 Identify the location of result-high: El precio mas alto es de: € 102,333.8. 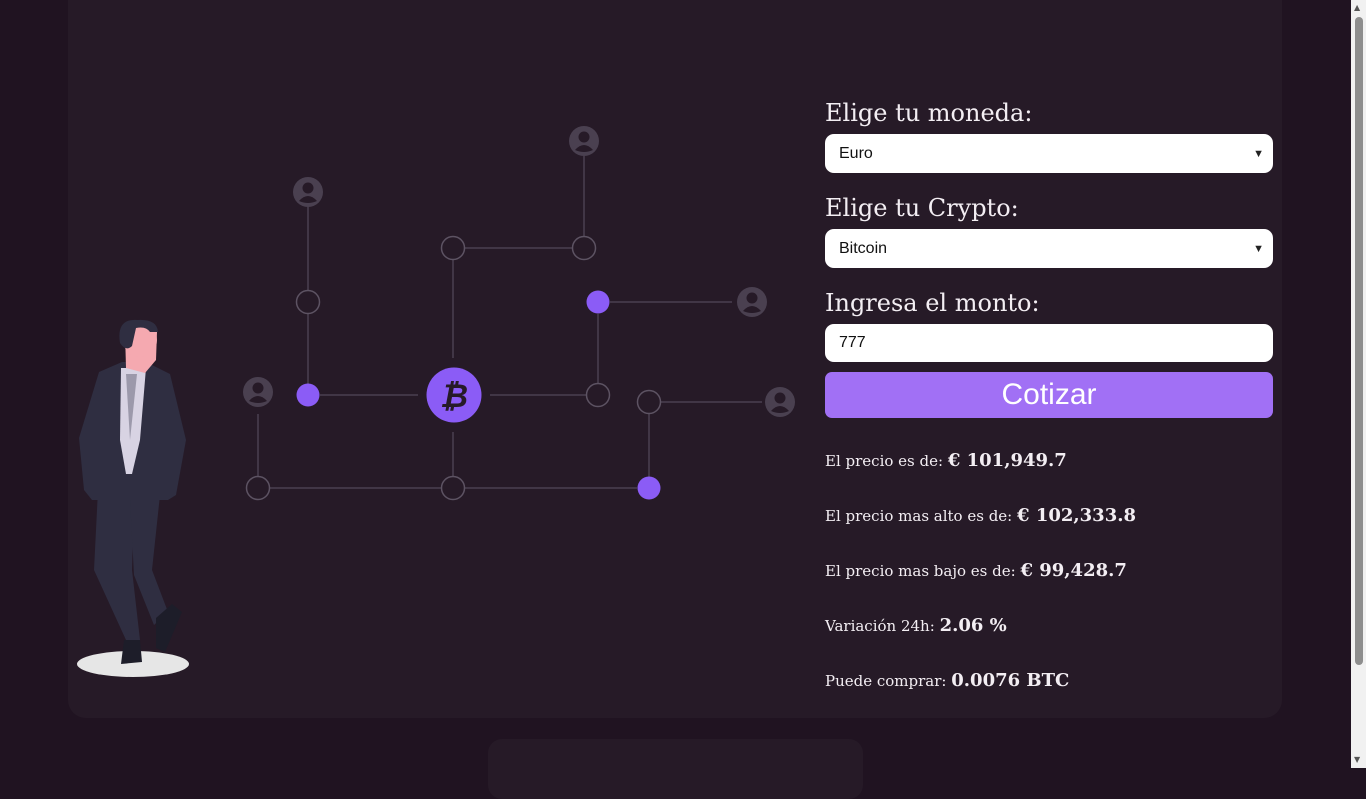
(1049, 531).